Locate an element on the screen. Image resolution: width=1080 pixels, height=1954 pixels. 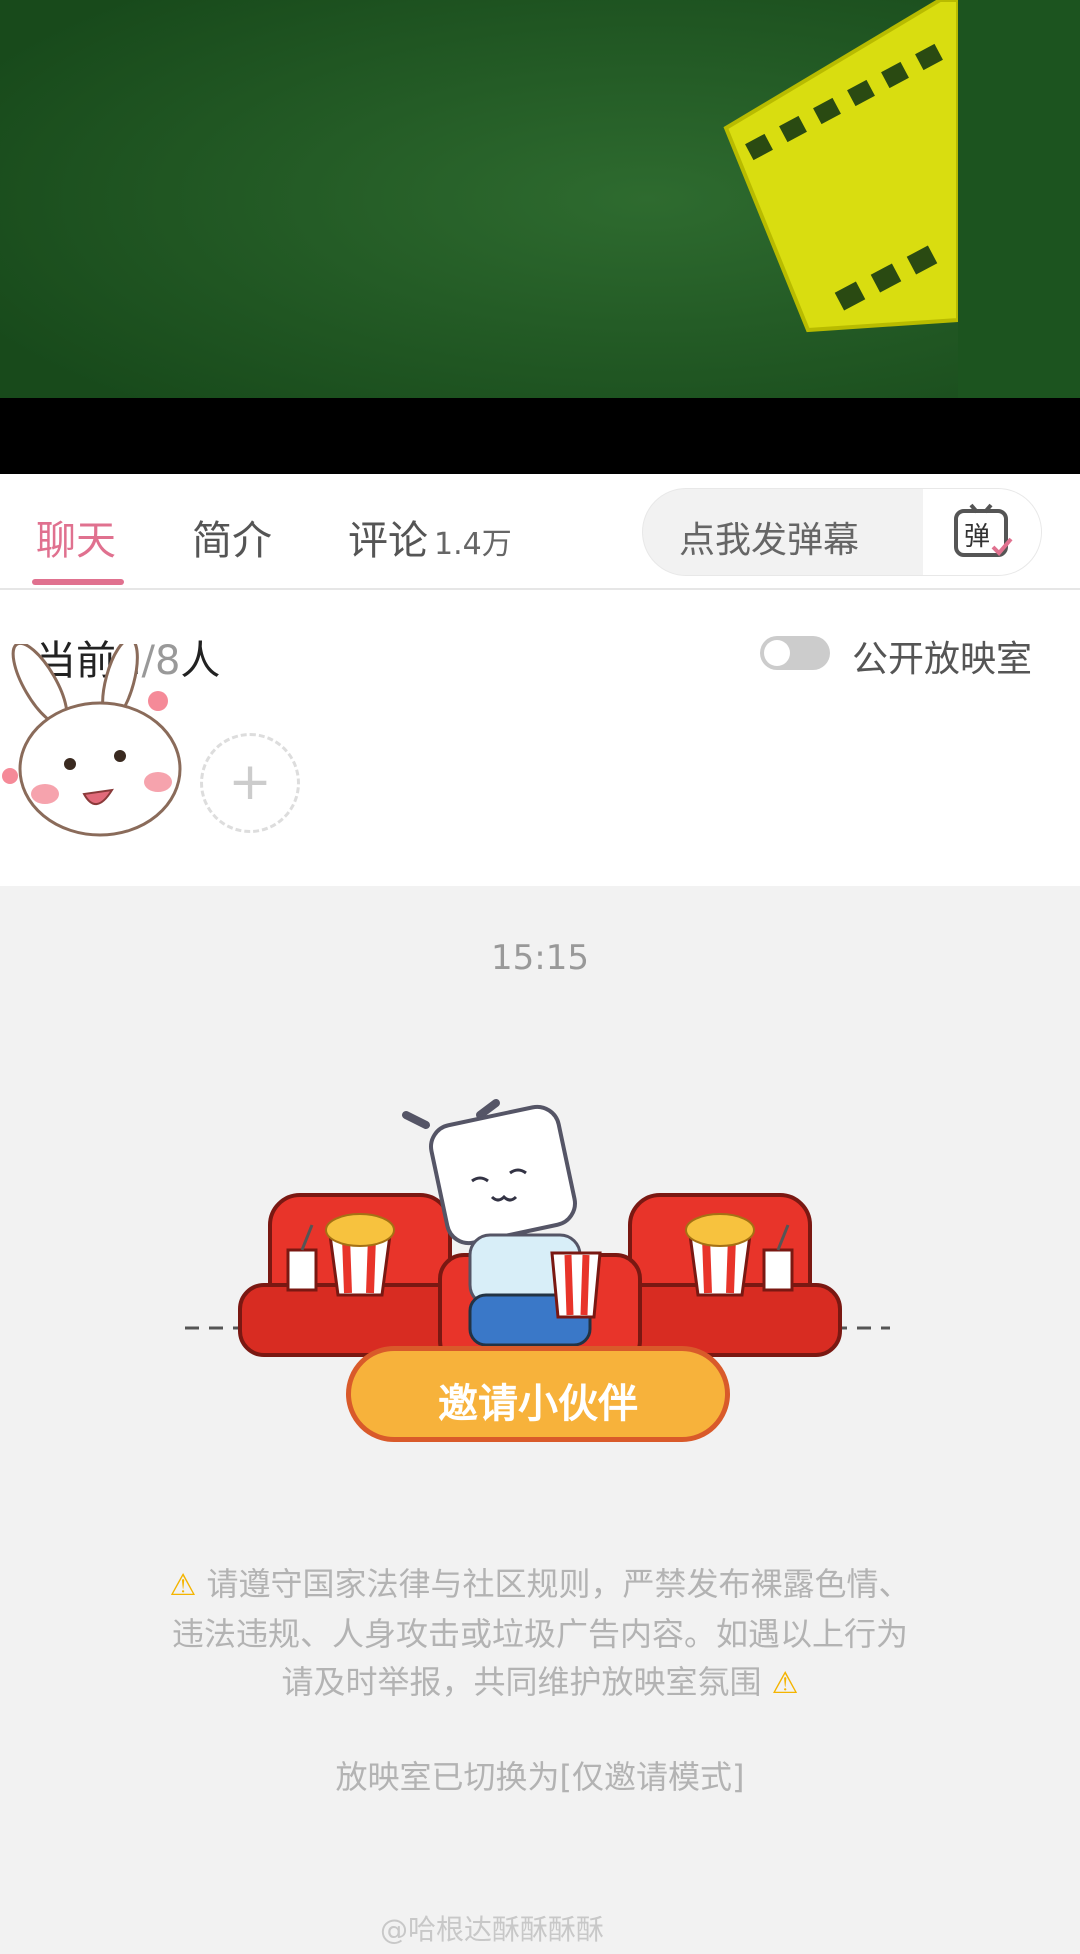
tab-intro-label: 简介 is located at coordinates (232, 541).